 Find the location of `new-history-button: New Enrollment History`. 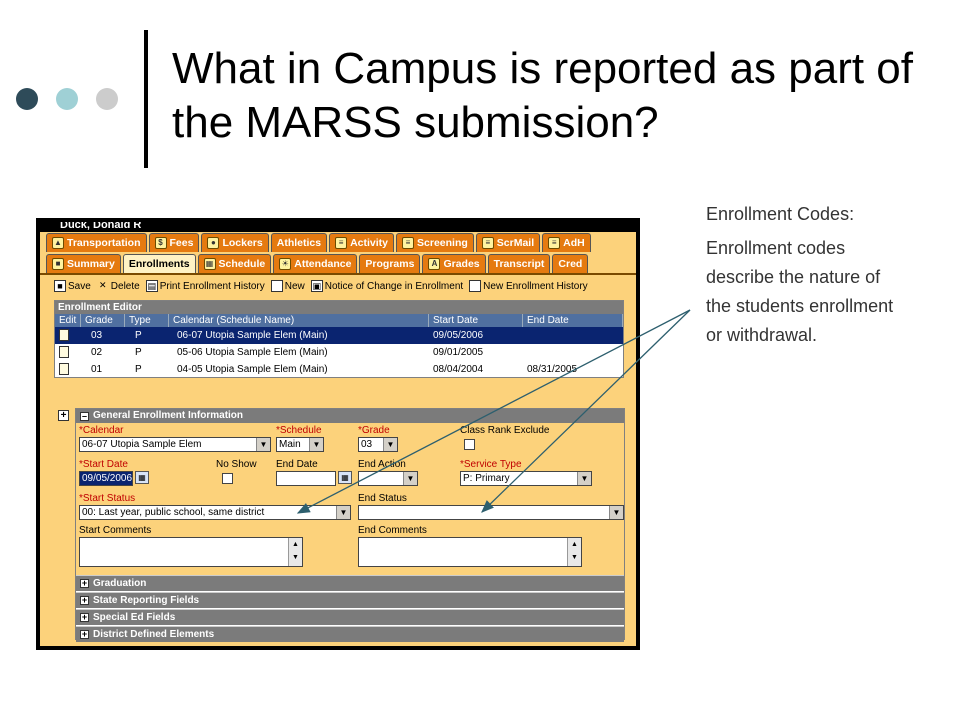

new-history-button: New Enrollment History is located at coordinates (528, 286).